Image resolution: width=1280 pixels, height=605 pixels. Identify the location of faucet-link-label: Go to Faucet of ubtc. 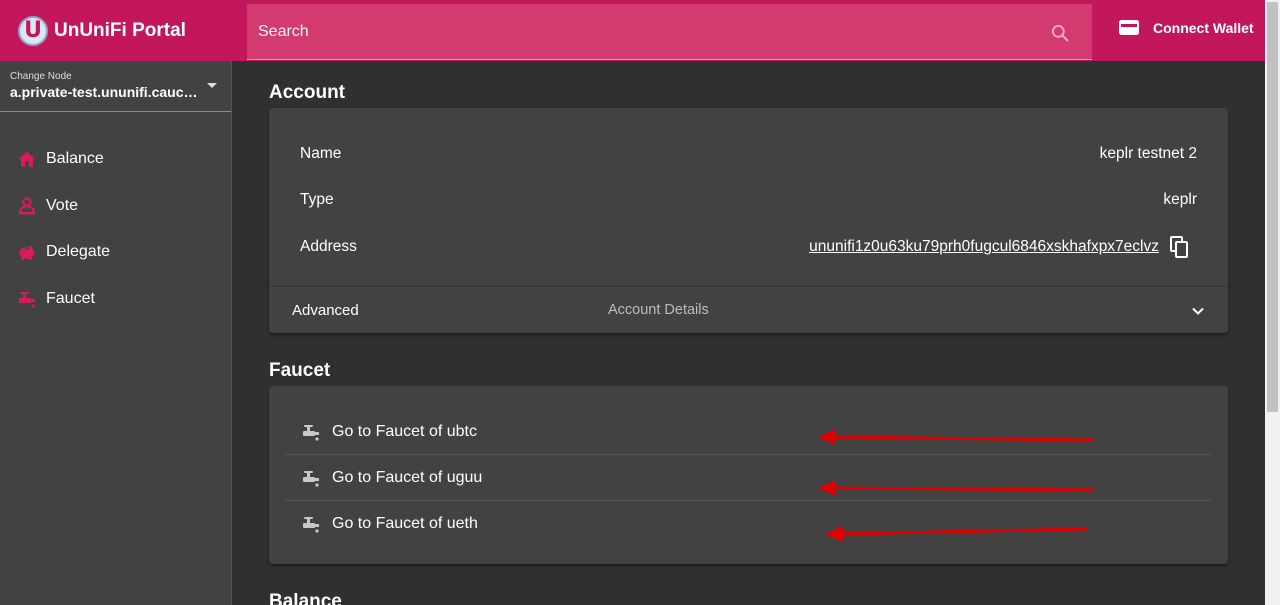
(404, 431).